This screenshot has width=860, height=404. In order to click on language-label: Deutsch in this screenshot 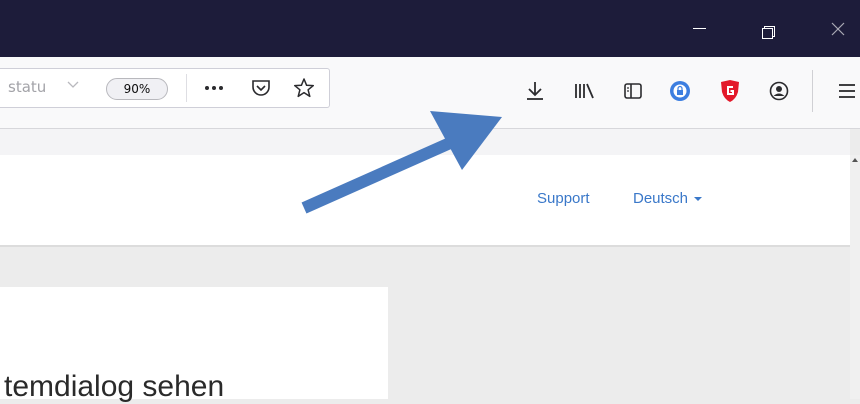, I will do `click(661, 198)`.